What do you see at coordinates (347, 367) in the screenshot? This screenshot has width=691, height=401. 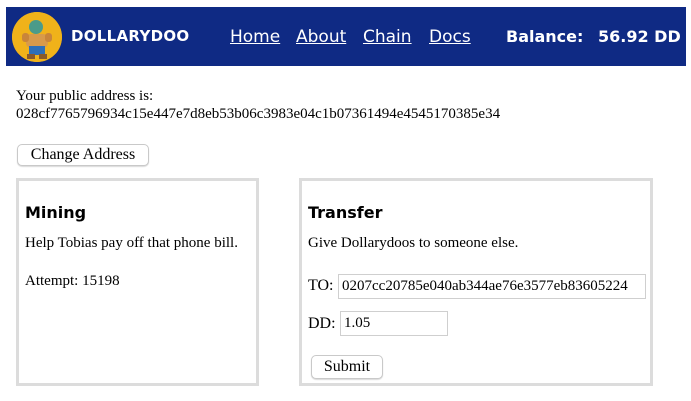 I see `submit-button: Submit` at bounding box center [347, 367].